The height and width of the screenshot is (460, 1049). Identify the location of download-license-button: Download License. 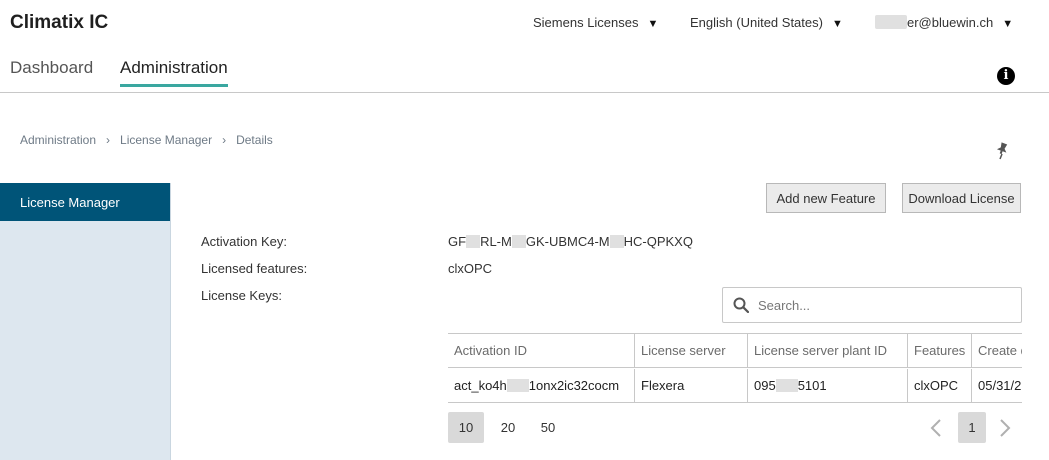
(961, 198).